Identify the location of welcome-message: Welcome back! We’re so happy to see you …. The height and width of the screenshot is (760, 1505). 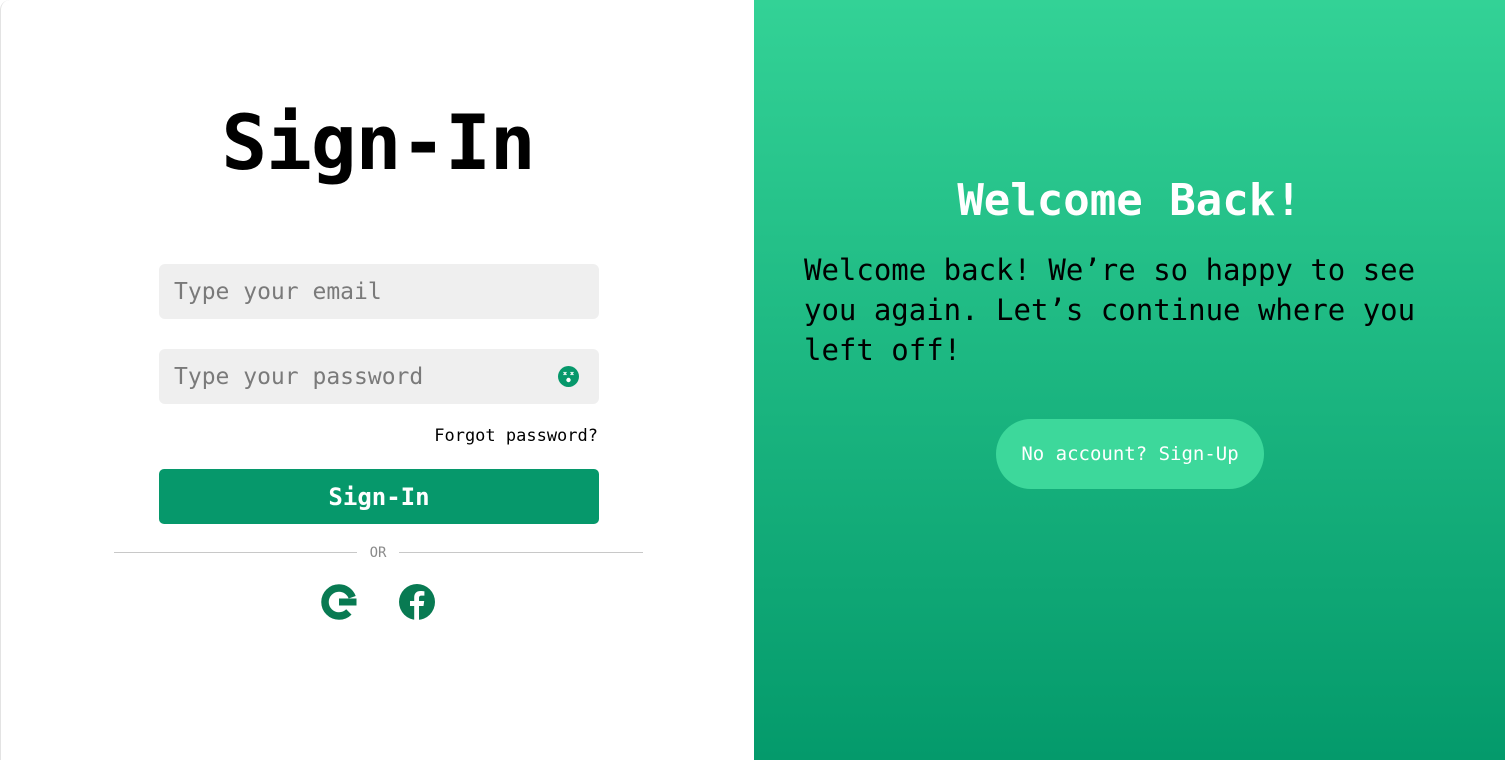
(1110, 310).